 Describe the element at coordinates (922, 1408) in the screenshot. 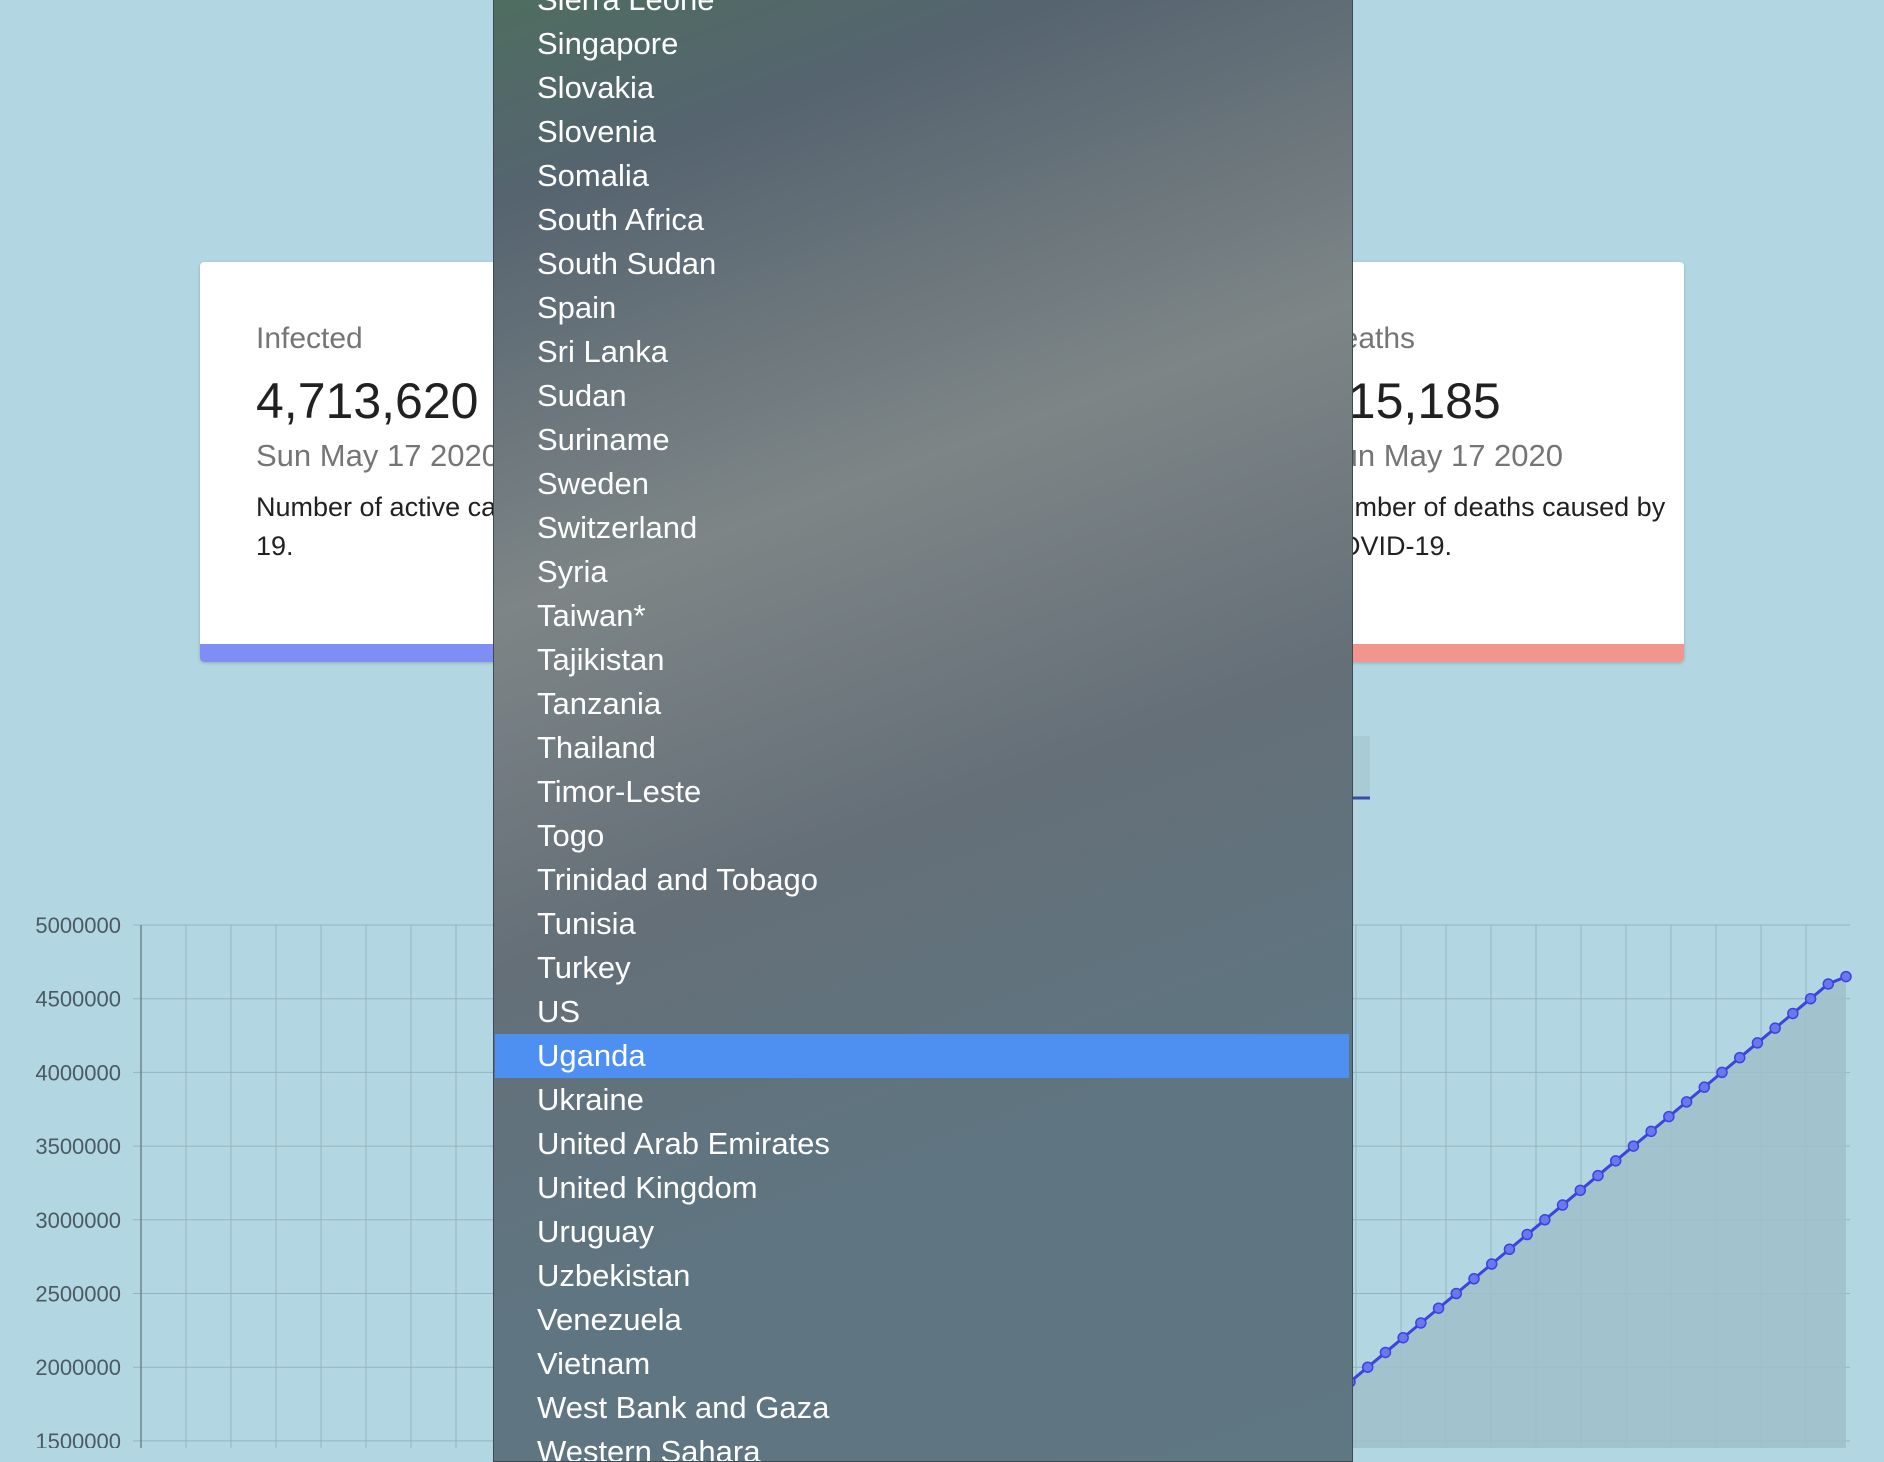

I see `dropdown-item: West Bank and Gaza` at that location.